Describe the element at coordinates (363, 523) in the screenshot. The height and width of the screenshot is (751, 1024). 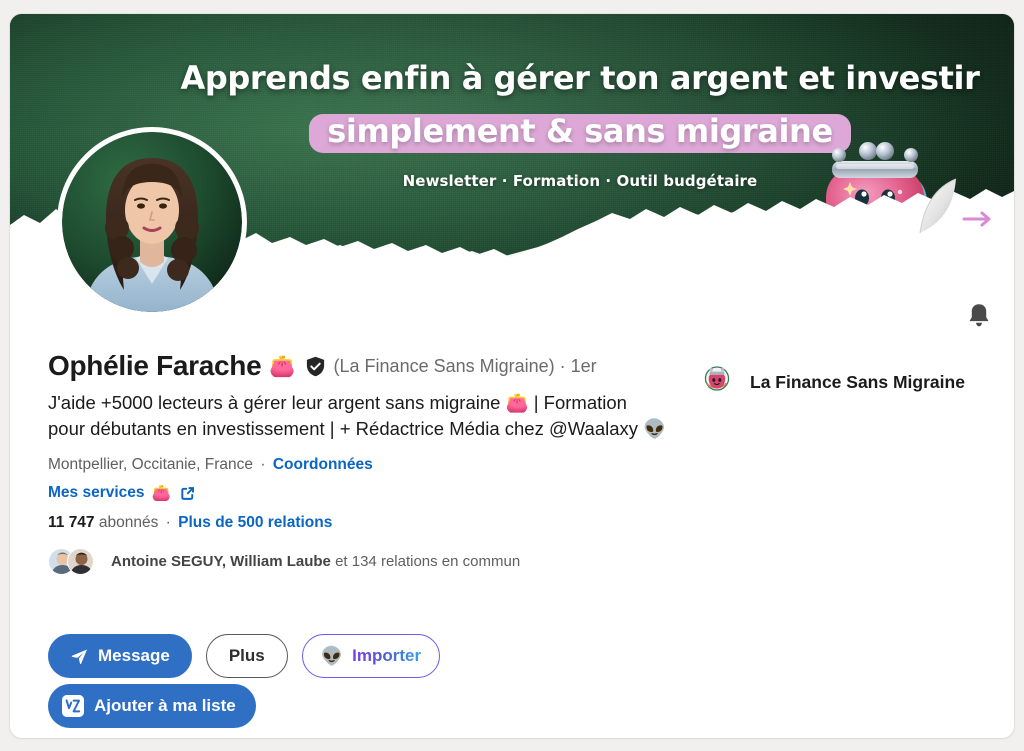
I see `followers-row: 11 747 abonnés · Plus de 500 relations` at that location.